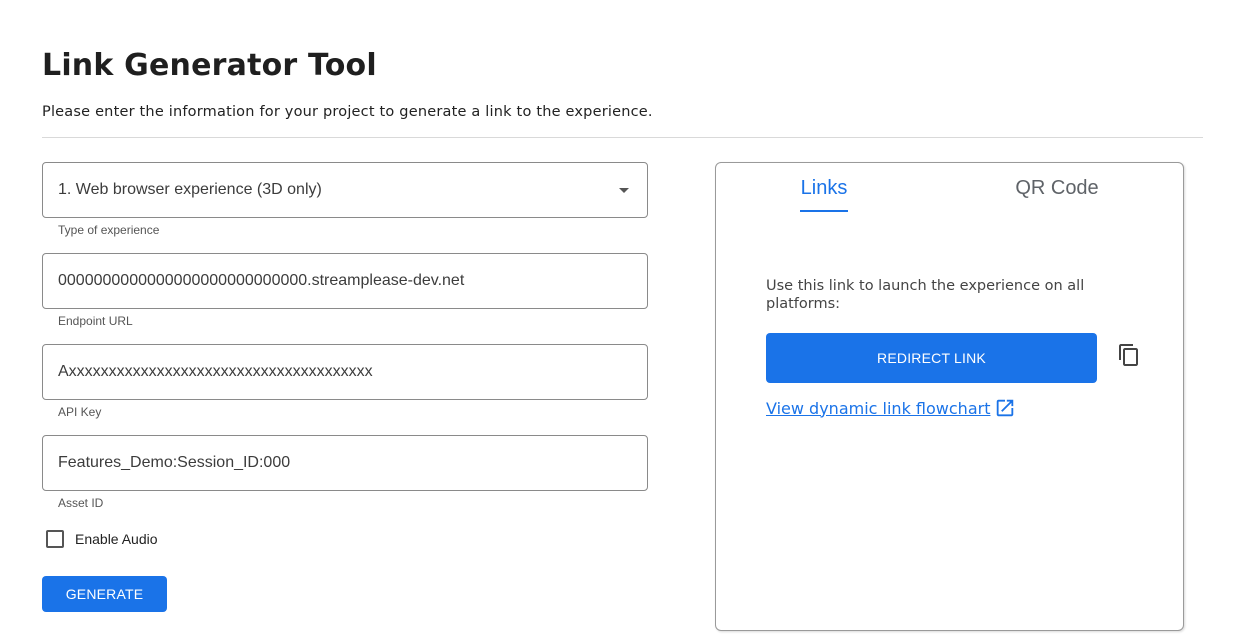  I want to click on flowchart-link: View dynamic link flowchart, so click(891, 408).